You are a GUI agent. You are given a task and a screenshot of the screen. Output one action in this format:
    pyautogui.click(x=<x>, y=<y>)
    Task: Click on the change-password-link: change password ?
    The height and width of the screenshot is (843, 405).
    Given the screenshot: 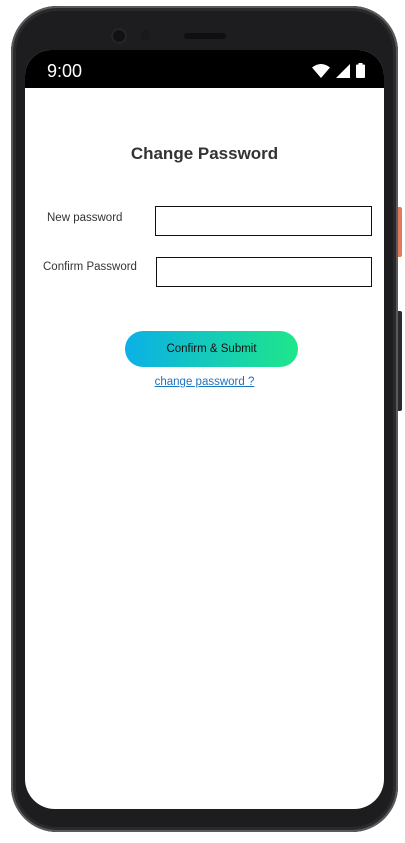 What is the action you would take?
    pyautogui.click(x=204, y=382)
    